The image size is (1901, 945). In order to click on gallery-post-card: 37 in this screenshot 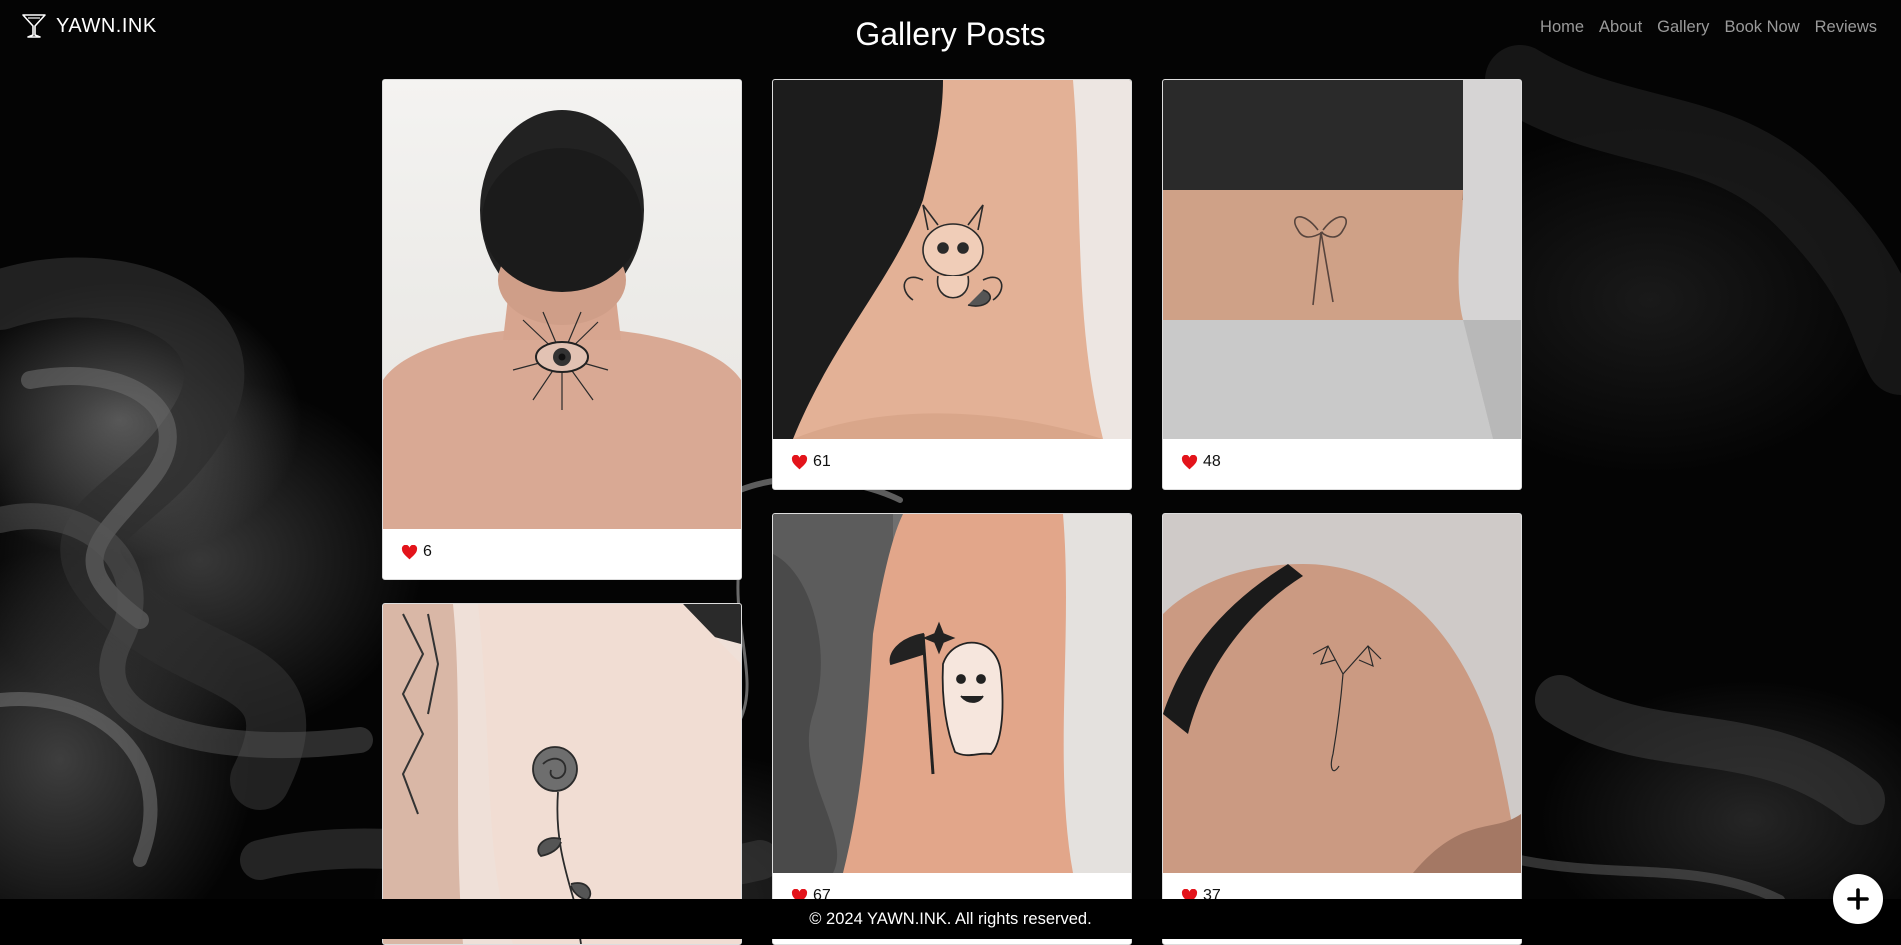, I will do `click(1342, 729)`.